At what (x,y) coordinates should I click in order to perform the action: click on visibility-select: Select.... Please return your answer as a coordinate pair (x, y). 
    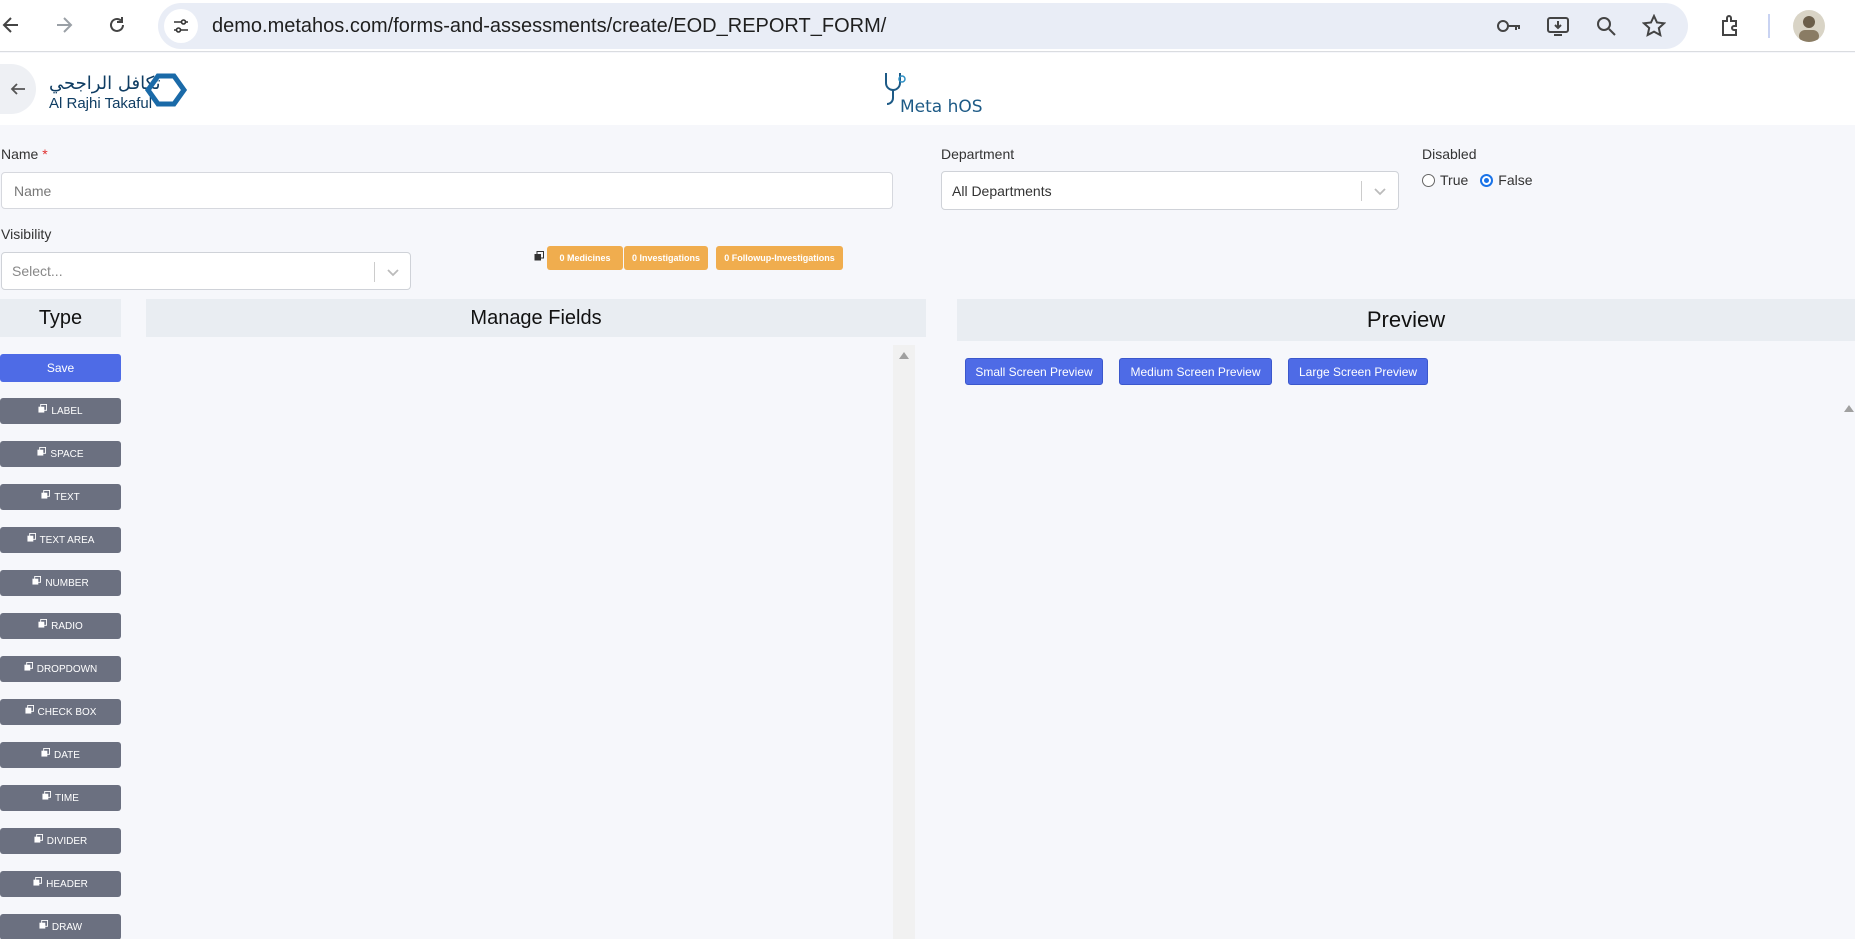
    Looking at the image, I should click on (206, 271).